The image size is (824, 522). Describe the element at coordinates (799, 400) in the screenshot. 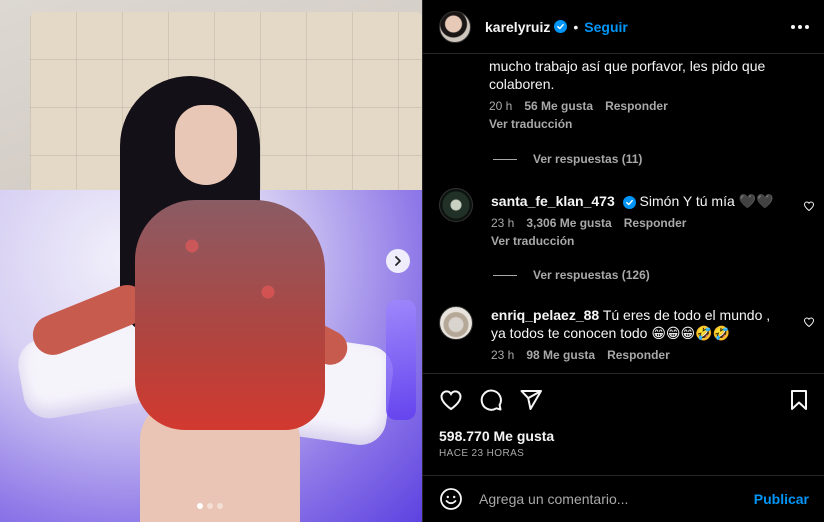

I see `bookmark-icon` at that location.